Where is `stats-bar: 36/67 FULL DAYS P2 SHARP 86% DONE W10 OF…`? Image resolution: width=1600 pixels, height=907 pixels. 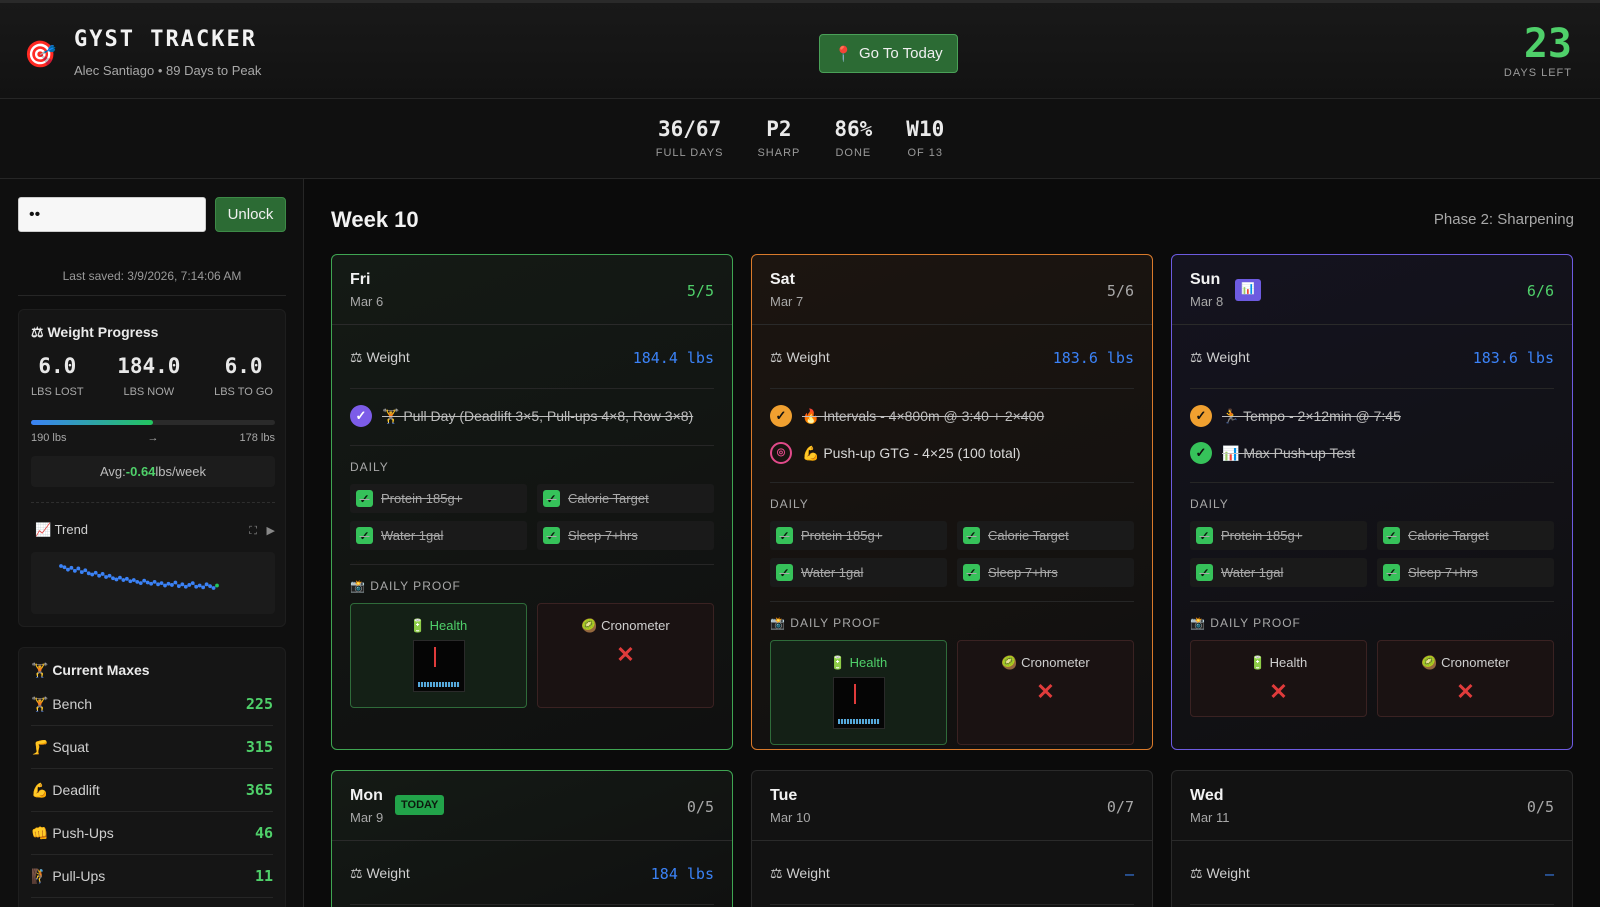 stats-bar: 36/67 FULL DAYS P2 SHARP 86% DONE W10 OF… is located at coordinates (800, 139).